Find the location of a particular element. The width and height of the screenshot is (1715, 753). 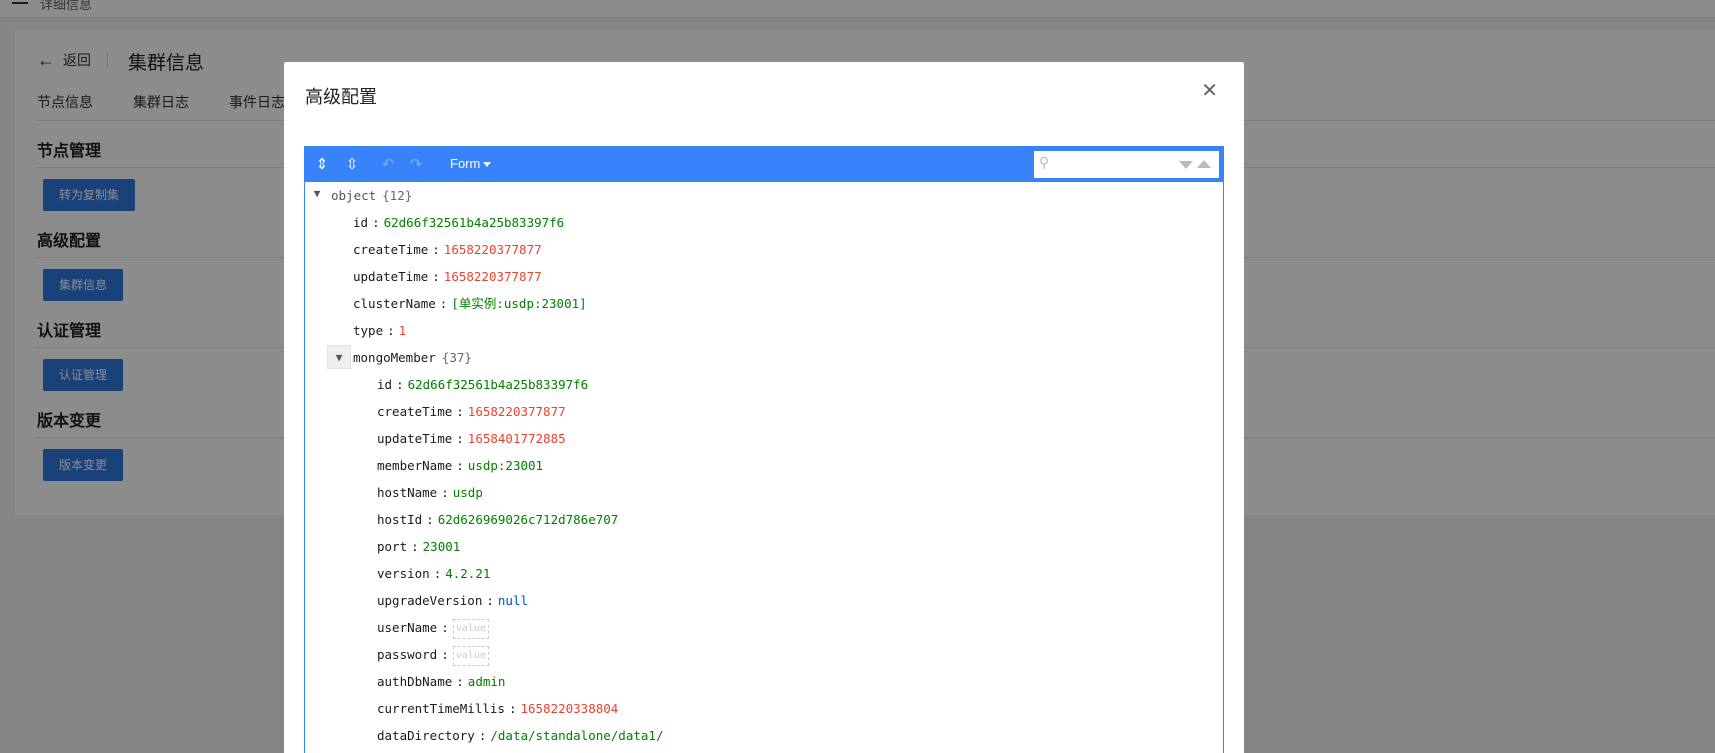

field-value: 62d626969026c712d786e707 is located at coordinates (528, 519).